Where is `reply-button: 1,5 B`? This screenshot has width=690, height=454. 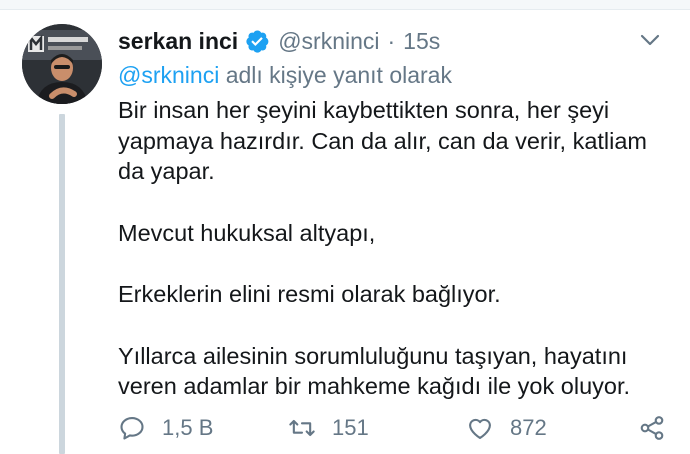
reply-button: 1,5 B is located at coordinates (165, 428).